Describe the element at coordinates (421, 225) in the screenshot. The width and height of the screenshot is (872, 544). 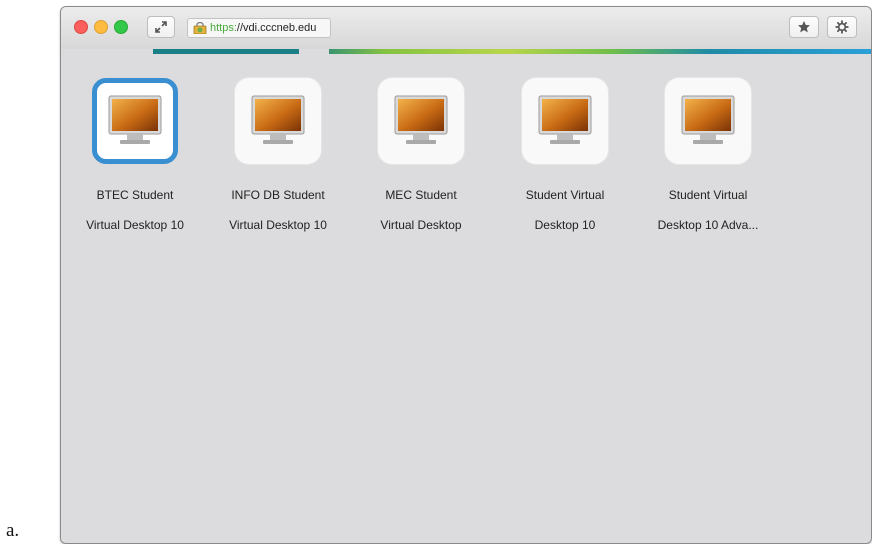
I see `desktop-name-line2: Virtual Desktop` at that location.